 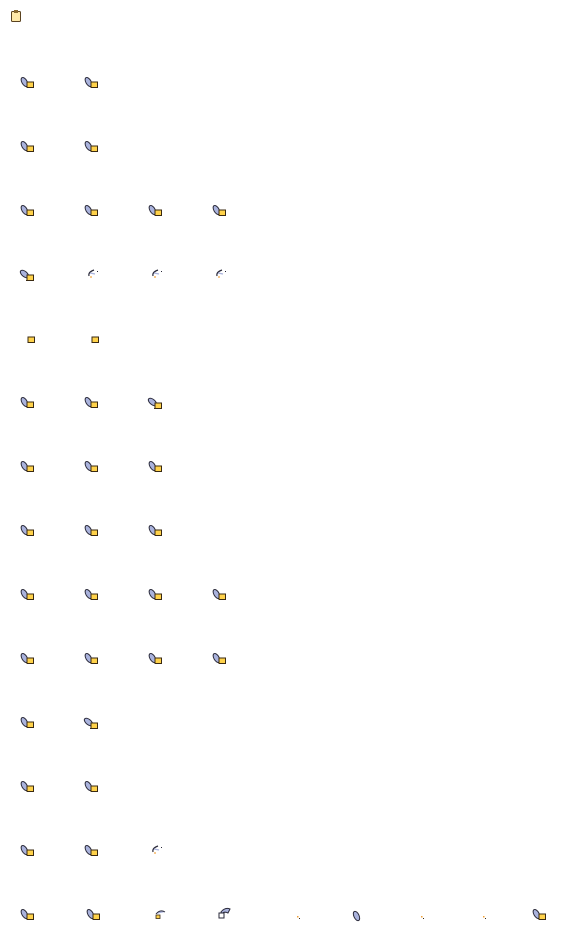 What do you see at coordinates (160, 914) in the screenshot?
I see `sprite-frame-swing-small` at bounding box center [160, 914].